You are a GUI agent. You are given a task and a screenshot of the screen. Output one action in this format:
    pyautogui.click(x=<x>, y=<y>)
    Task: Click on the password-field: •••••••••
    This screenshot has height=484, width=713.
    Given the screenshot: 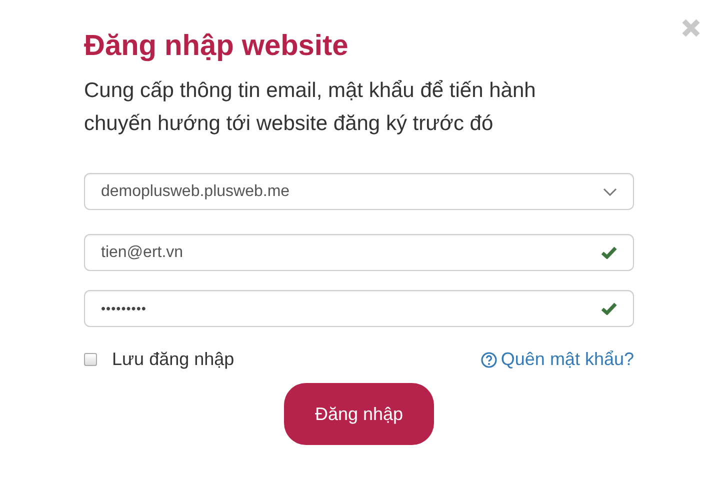 What is the action you would take?
    pyautogui.click(x=359, y=308)
    